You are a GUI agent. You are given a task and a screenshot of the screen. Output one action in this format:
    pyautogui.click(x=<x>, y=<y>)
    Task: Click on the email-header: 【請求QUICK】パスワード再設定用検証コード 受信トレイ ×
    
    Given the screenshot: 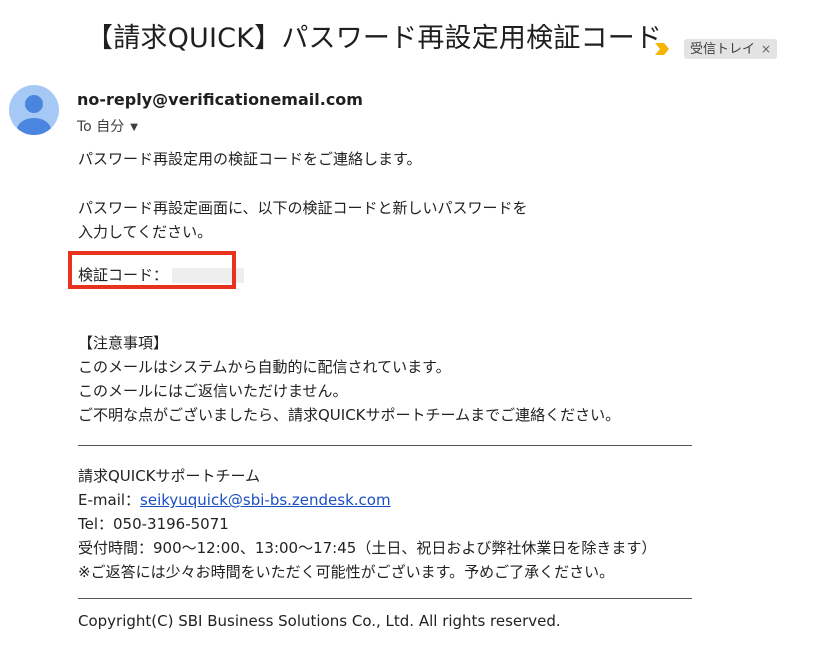 What is the action you would take?
    pyautogui.click(x=406, y=36)
    